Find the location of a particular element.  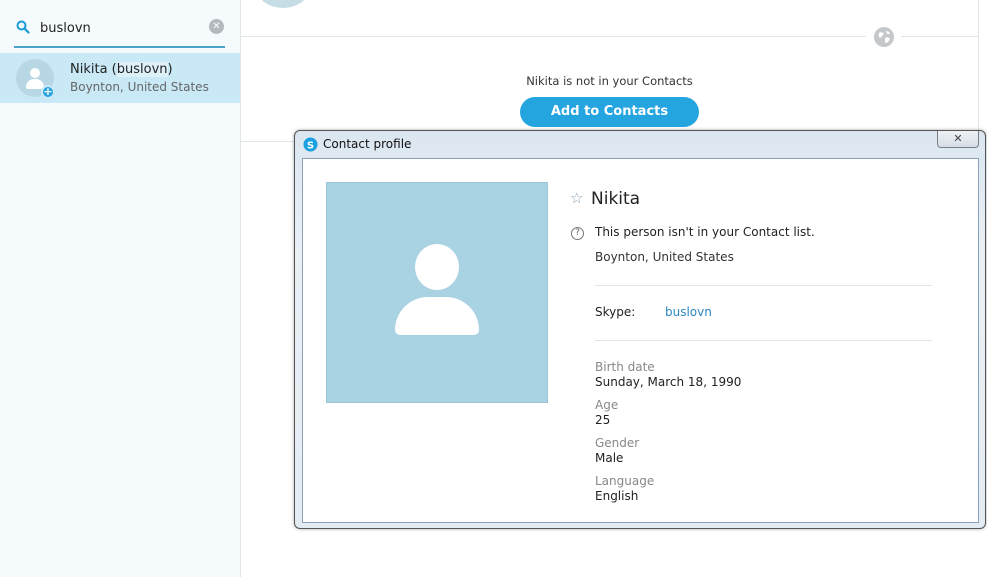

birth-date-value: Sunday, March 18, 1990 is located at coordinates (668, 382).